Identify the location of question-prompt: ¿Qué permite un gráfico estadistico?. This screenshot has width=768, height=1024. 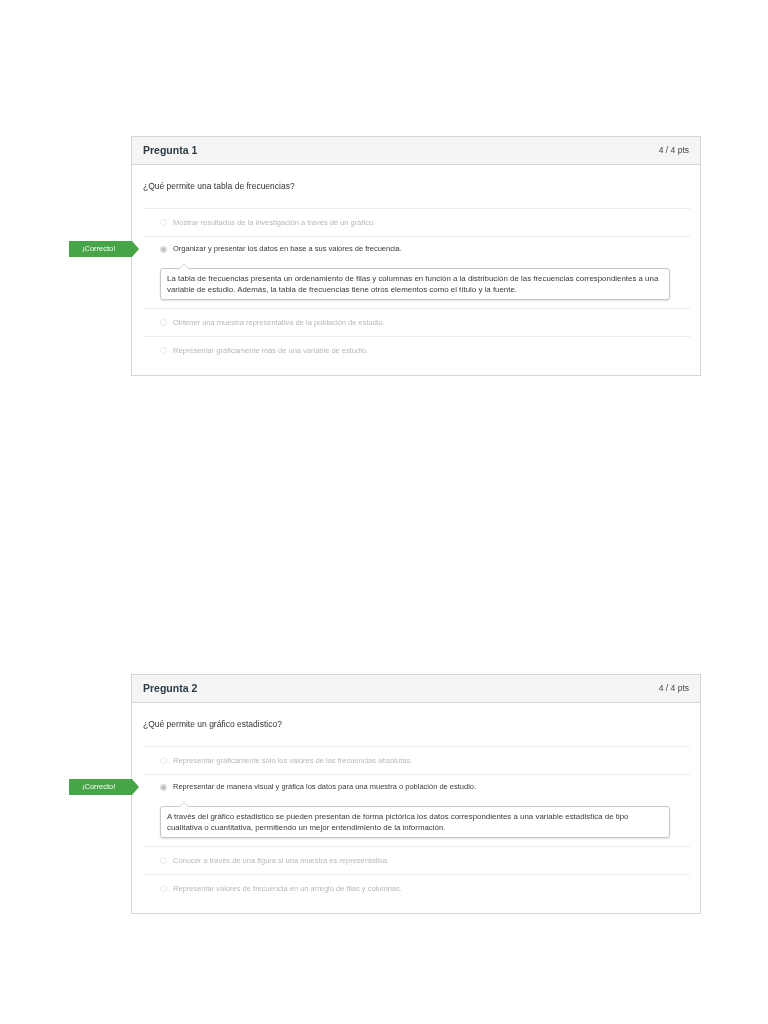
(213, 724).